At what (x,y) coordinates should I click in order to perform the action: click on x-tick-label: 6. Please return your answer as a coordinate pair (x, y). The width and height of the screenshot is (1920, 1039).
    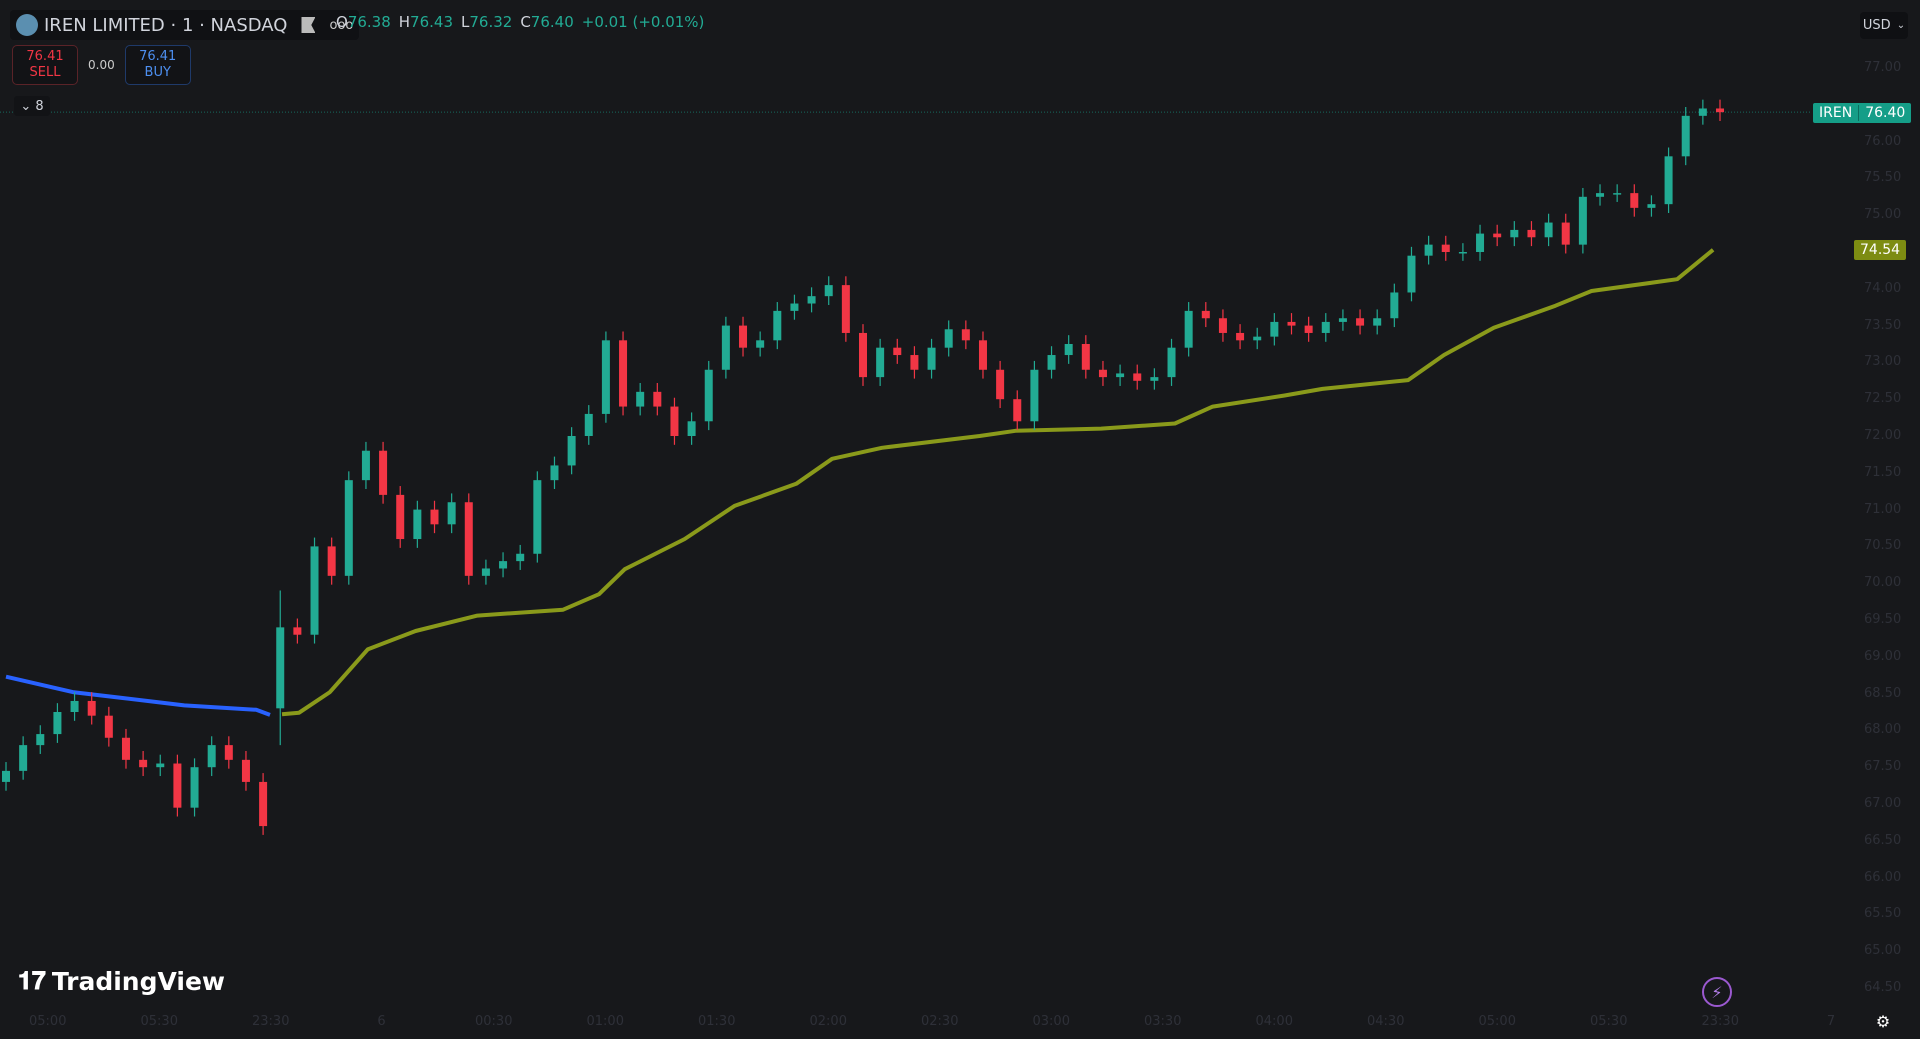
    Looking at the image, I should click on (381, 1021).